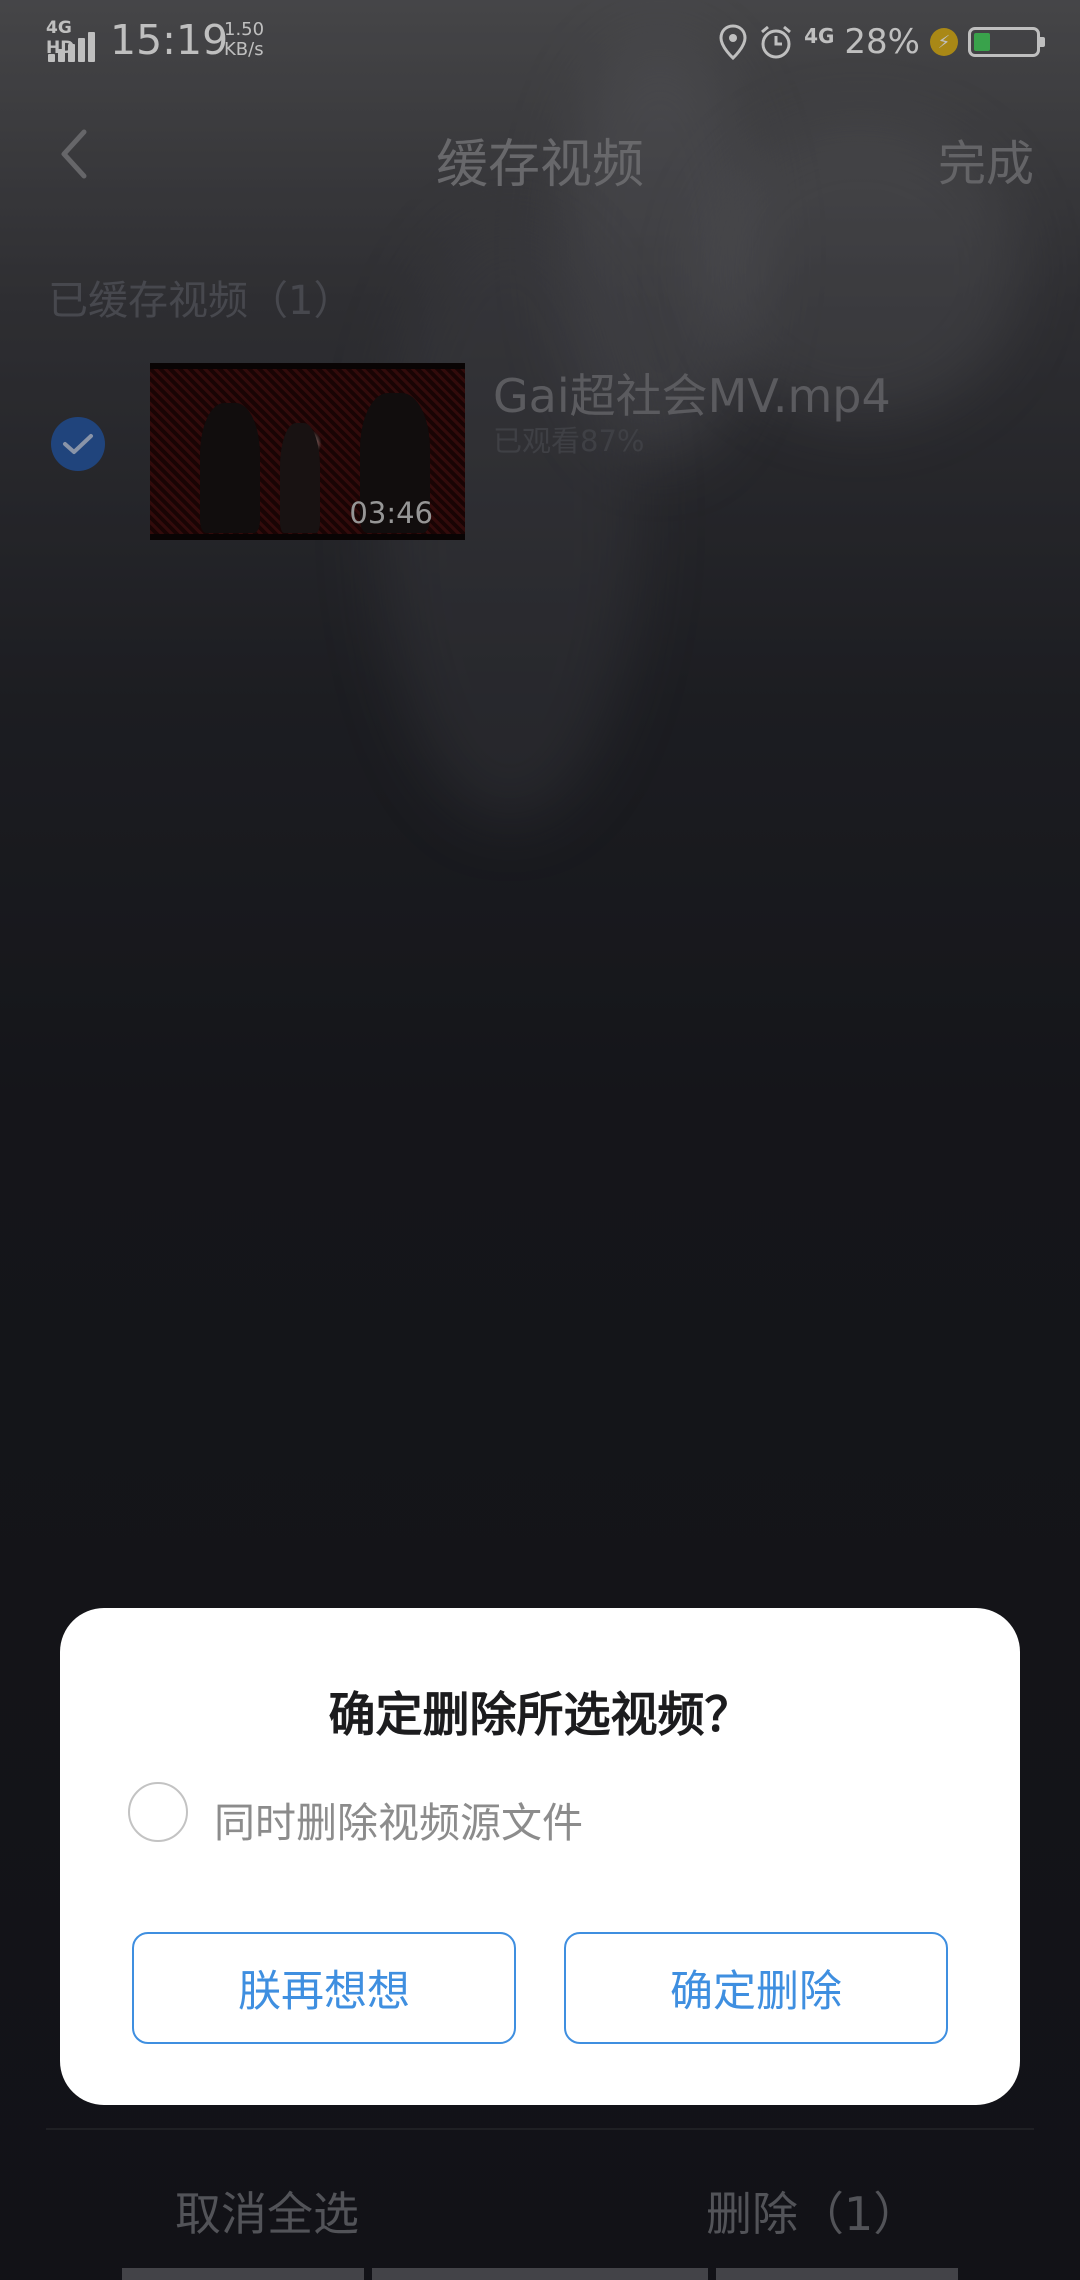 The height and width of the screenshot is (2280, 1080). What do you see at coordinates (324, 1988) in the screenshot?
I see `cancel-button: 朕再想想` at bounding box center [324, 1988].